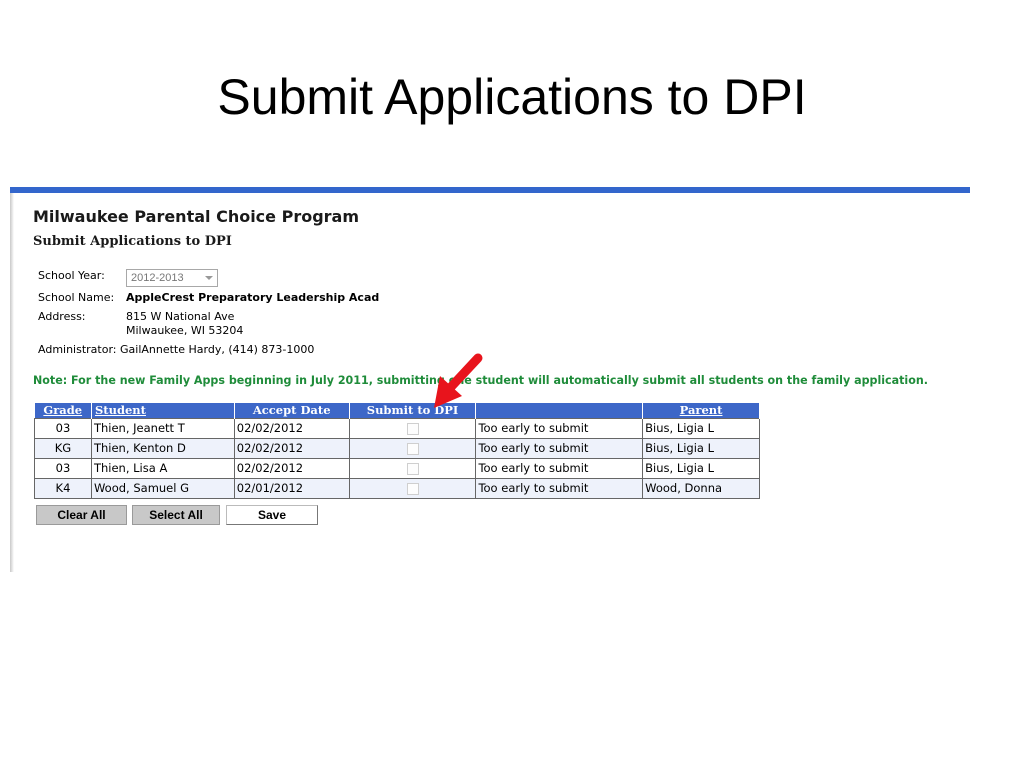  What do you see at coordinates (81, 515) in the screenshot?
I see `clear-all-button: Clear All` at bounding box center [81, 515].